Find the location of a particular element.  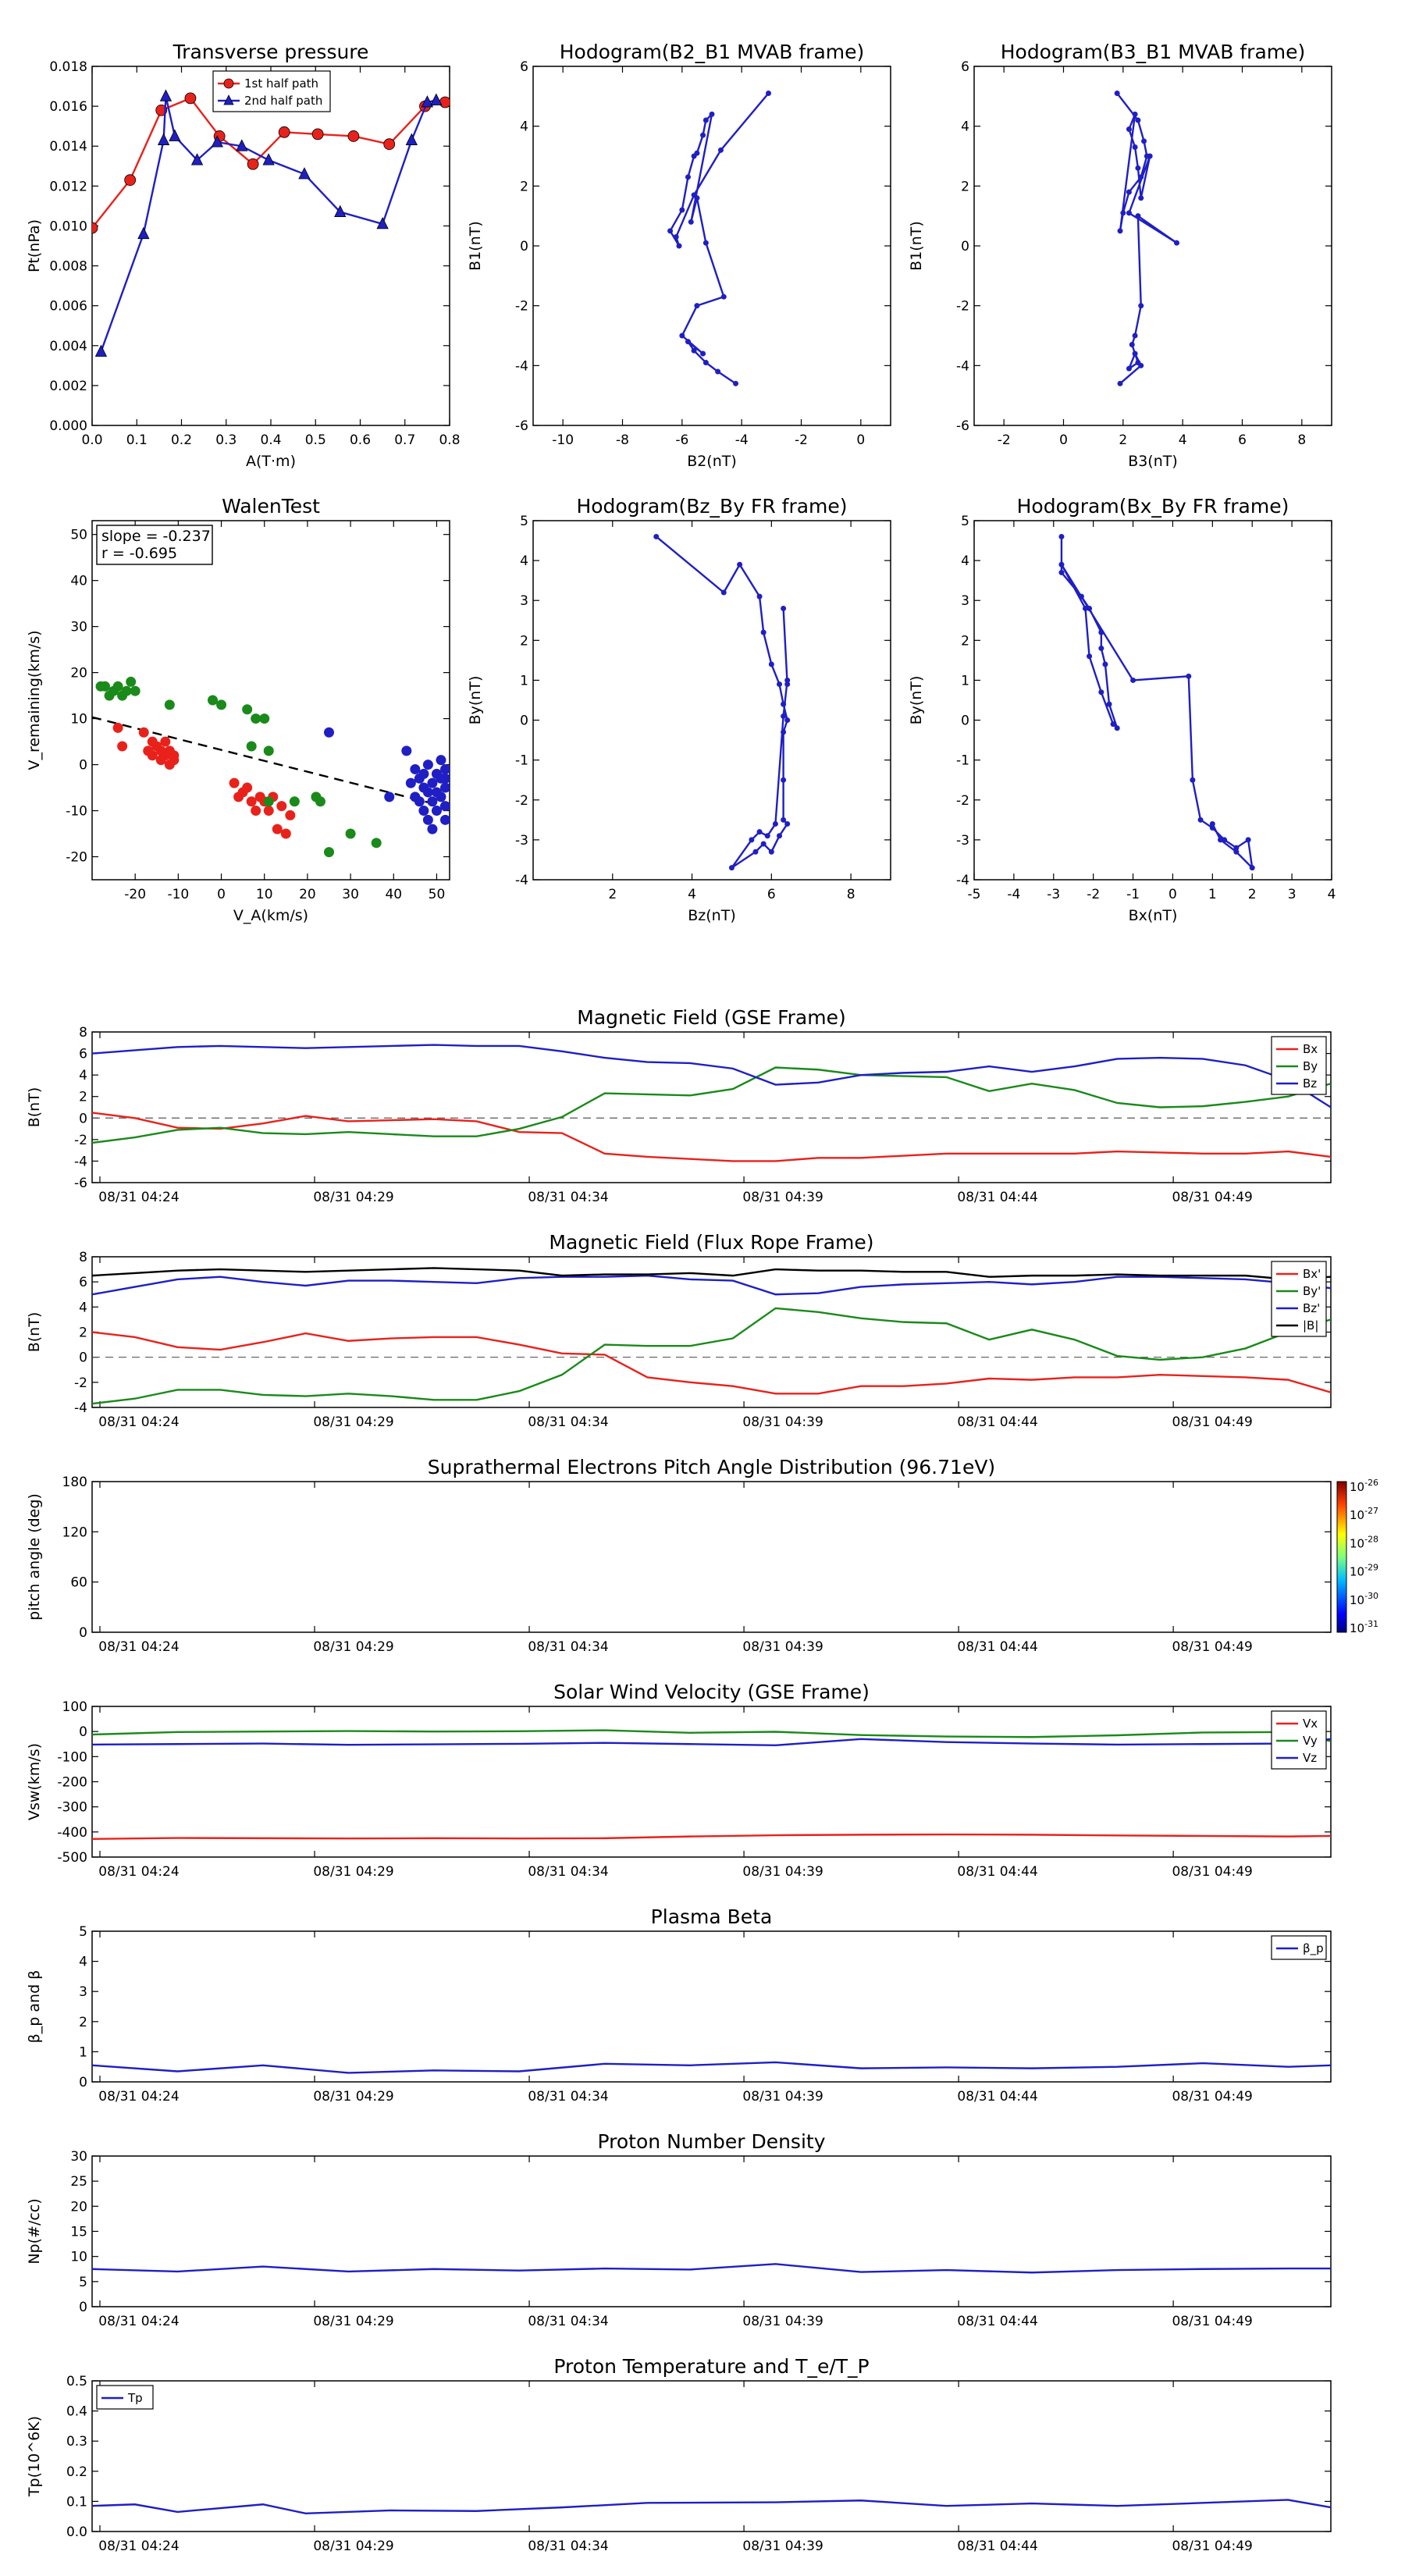

x-axis-label: B3(nT) is located at coordinates (1153, 461).